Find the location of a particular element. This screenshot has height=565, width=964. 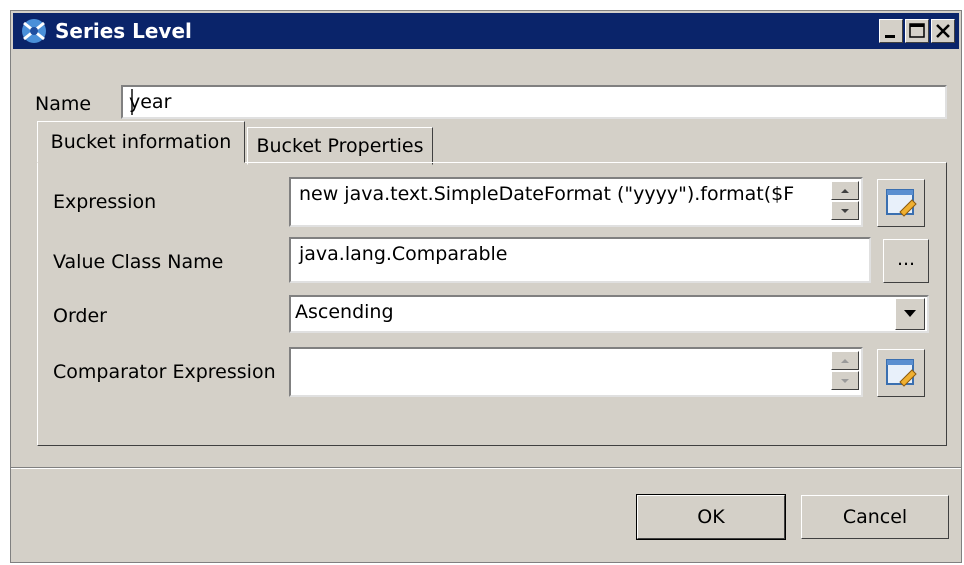

minimize-icon is located at coordinates (890, 36).